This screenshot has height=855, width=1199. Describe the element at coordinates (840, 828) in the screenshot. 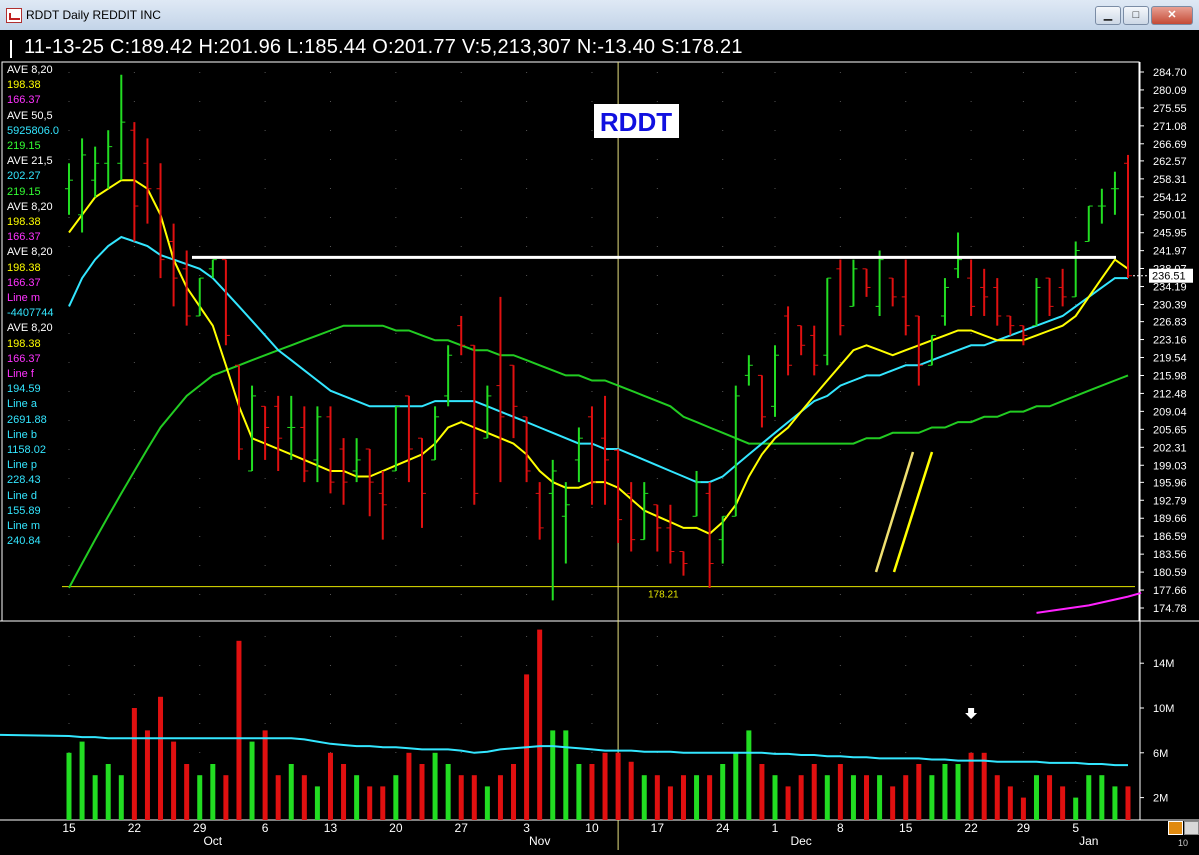

I see `x-tick-label: 8` at that location.